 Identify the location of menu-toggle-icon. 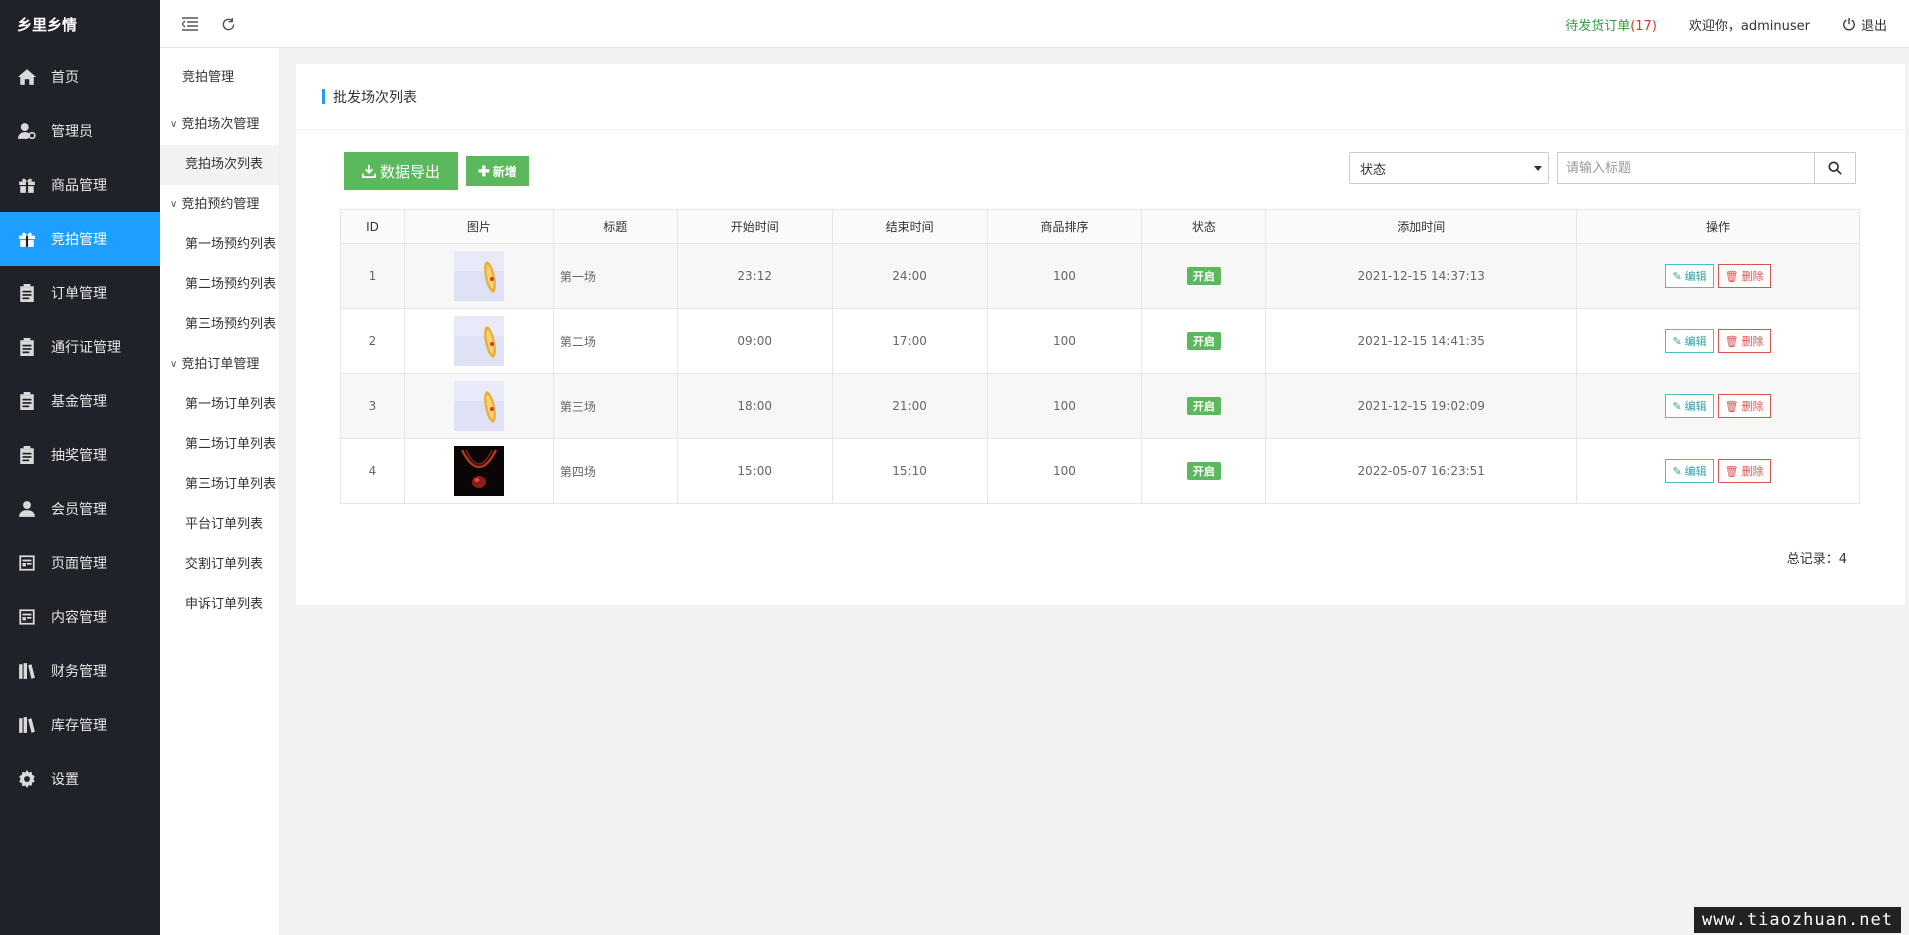
(190, 24).